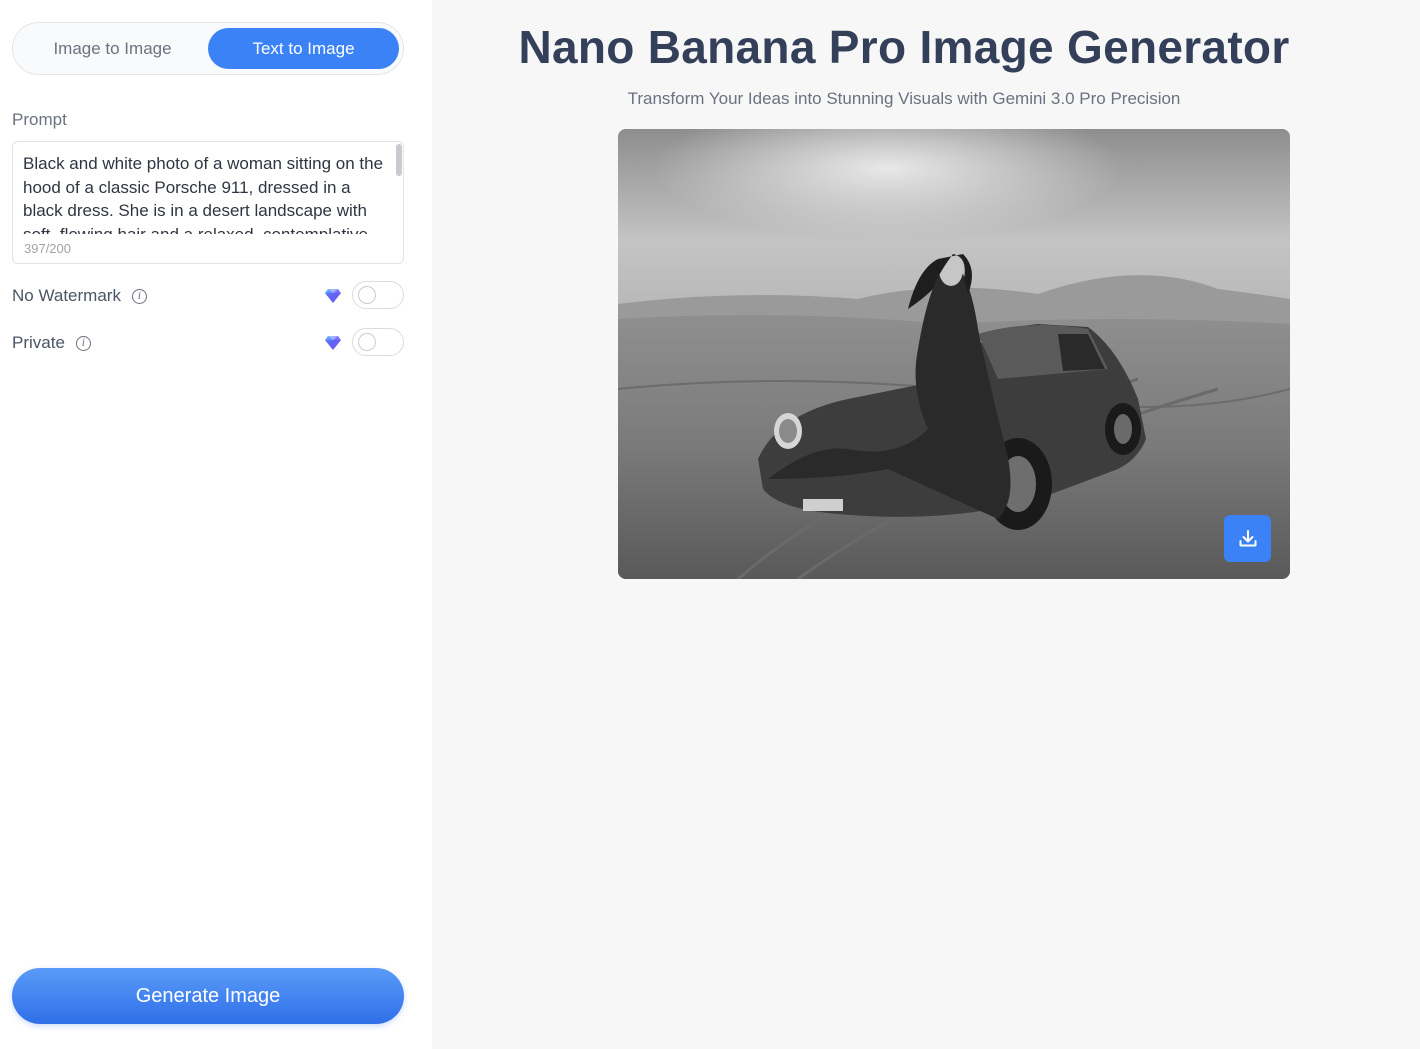 The height and width of the screenshot is (1049, 1420). Describe the element at coordinates (47, 248) in the screenshot. I see `char-count: 397/200` at that location.